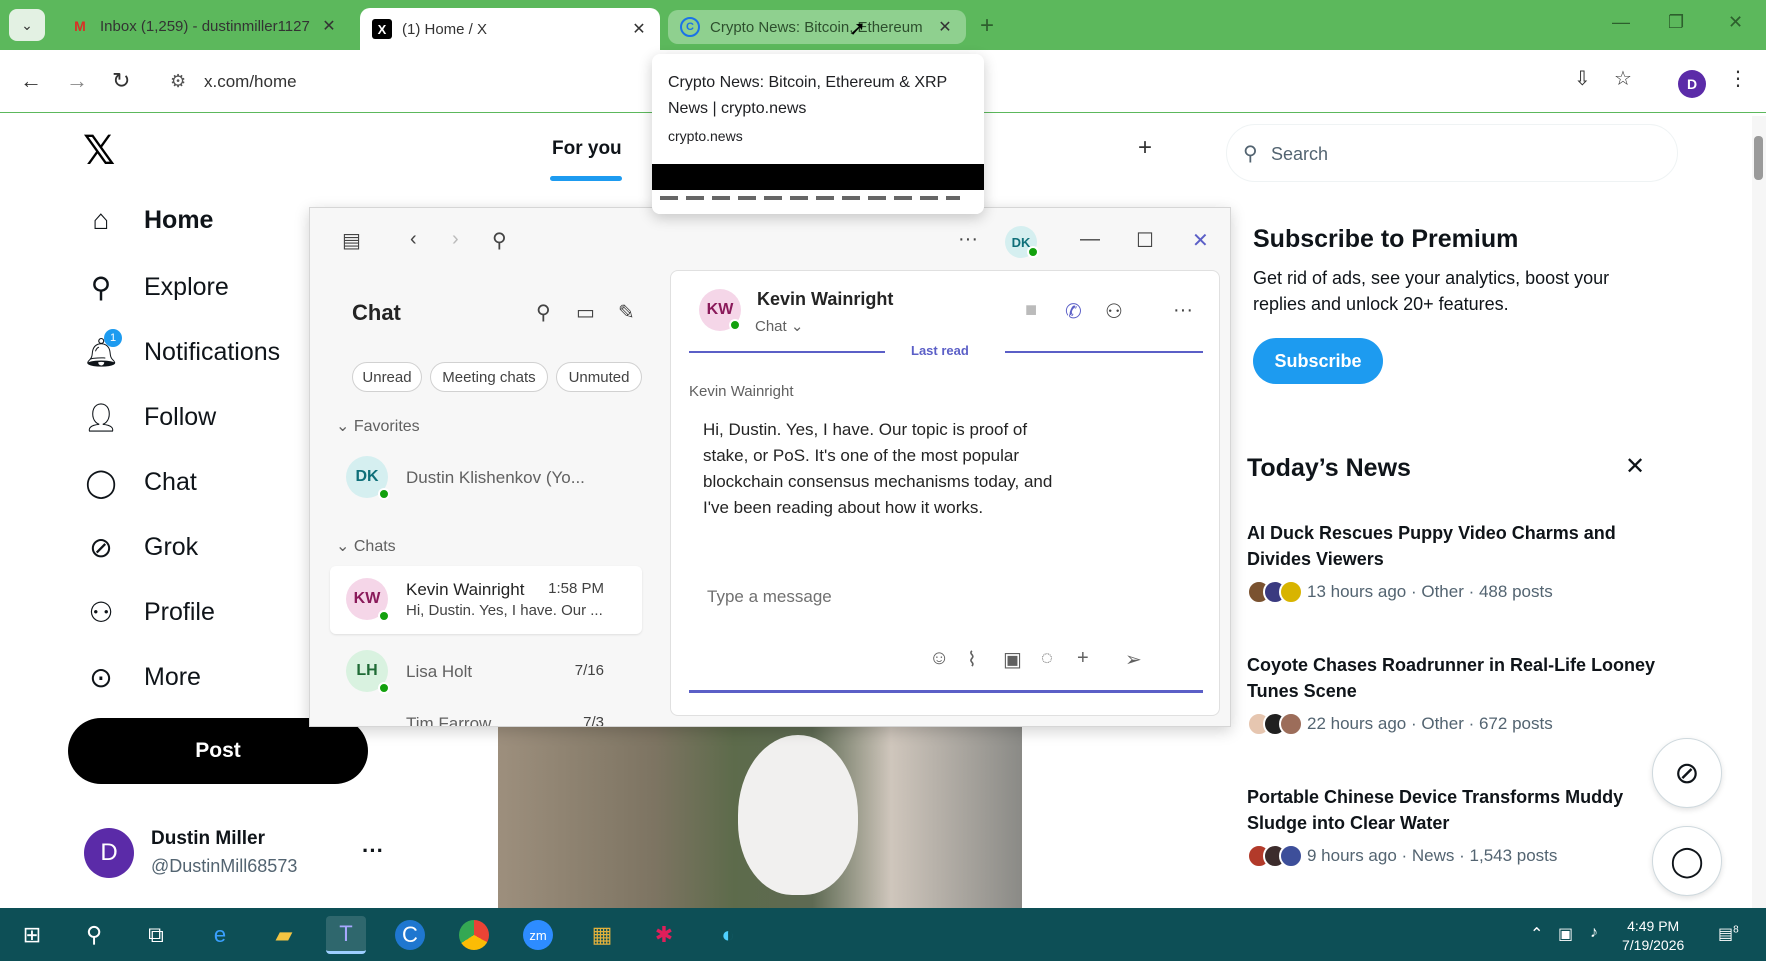 Image resolution: width=1766 pixels, height=961 pixels. I want to click on browser-menu-icon: ⋮, so click(1738, 78).